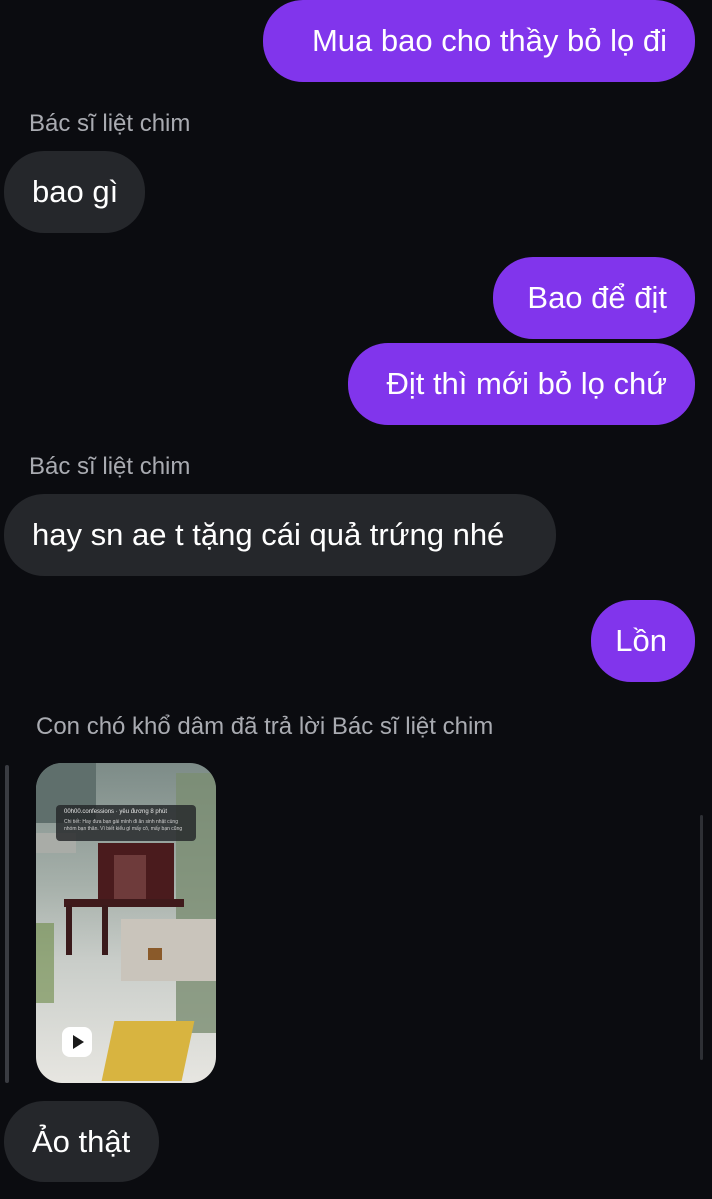  What do you see at coordinates (116, 812) in the screenshot?
I see `thumb-post-title: 00h00.confessions · yêu đương 8 phút` at bounding box center [116, 812].